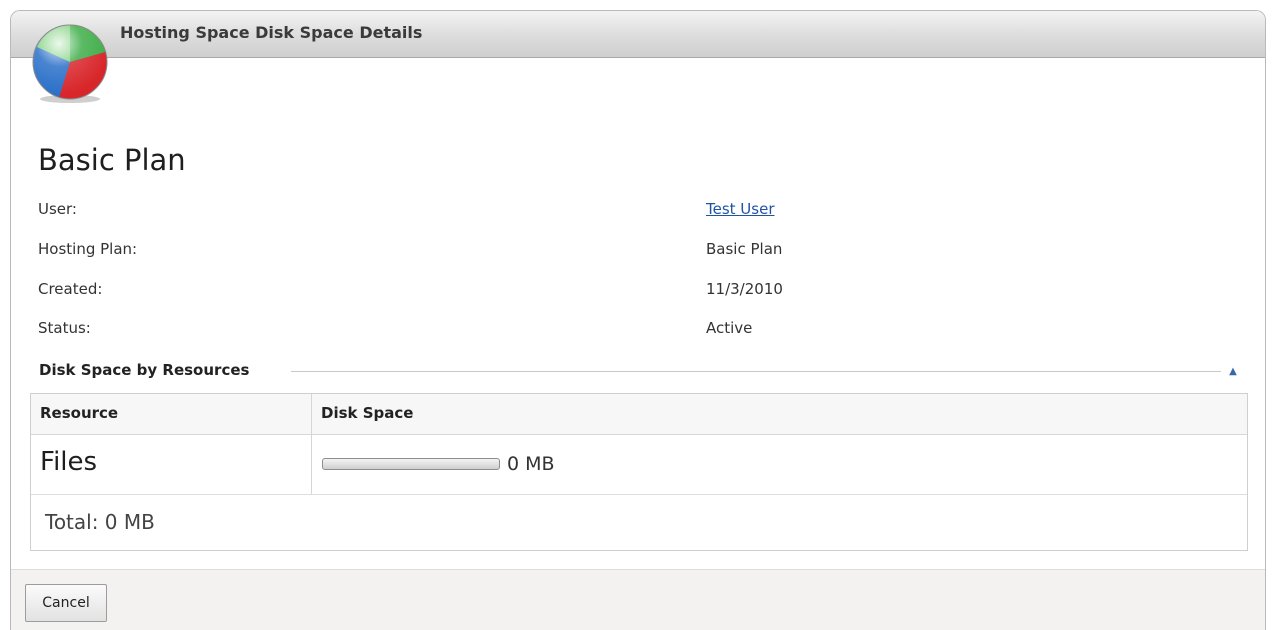 The width and height of the screenshot is (1276, 630). I want to click on status-label: Status:, so click(64, 328).